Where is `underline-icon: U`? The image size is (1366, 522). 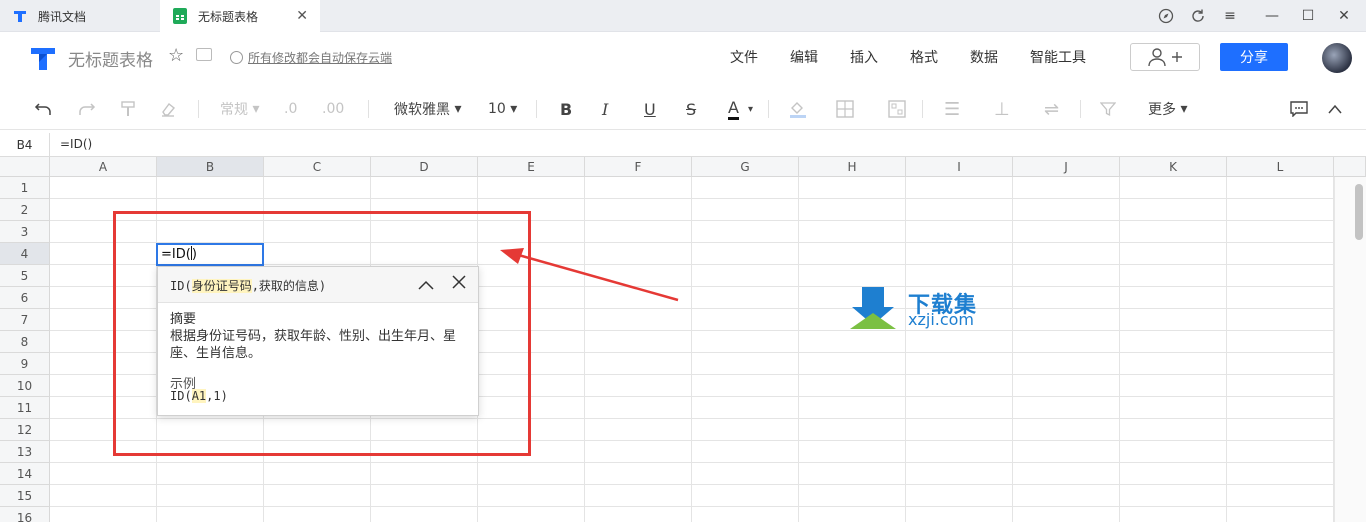
underline-icon: U is located at coordinates (650, 109).